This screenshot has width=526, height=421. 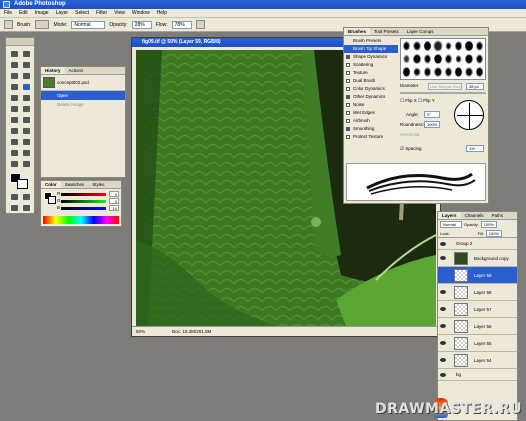 What do you see at coordinates (22, 184) in the screenshot?
I see `background-color-swatch` at bounding box center [22, 184].